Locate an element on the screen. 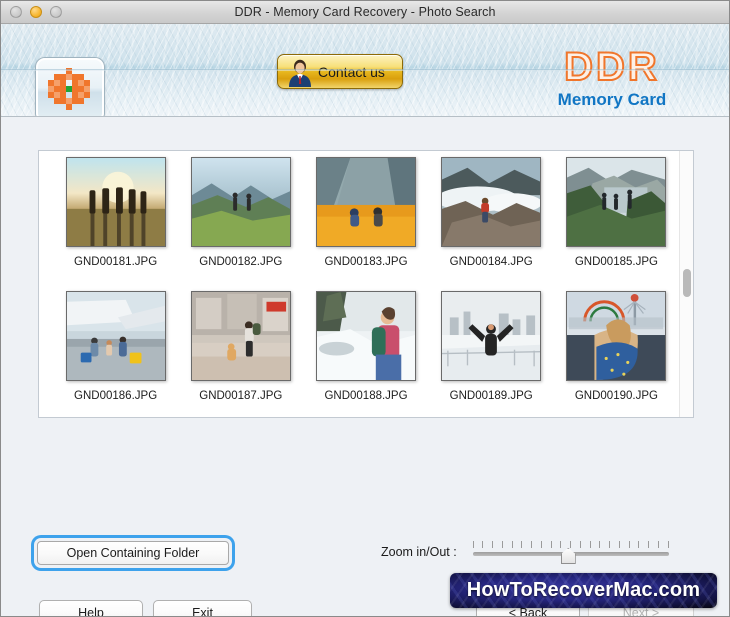  zoom-button is located at coordinates (56, 12).